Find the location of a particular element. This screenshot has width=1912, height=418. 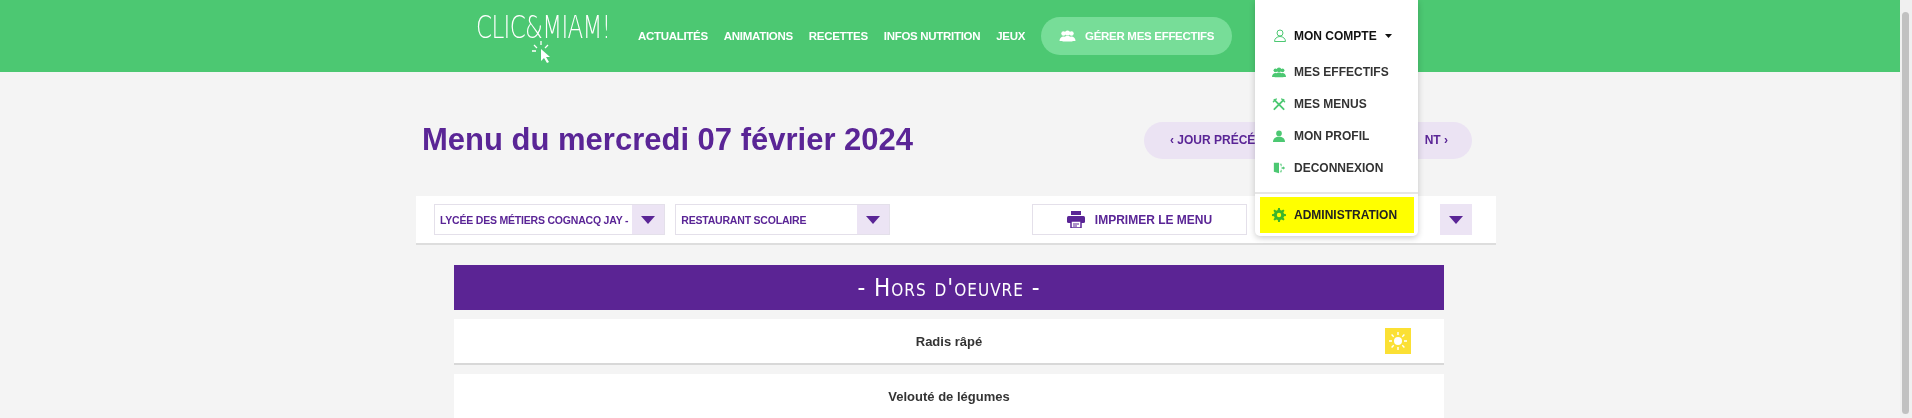

menu-item: MES EFFECTIFS is located at coordinates (1336, 72).